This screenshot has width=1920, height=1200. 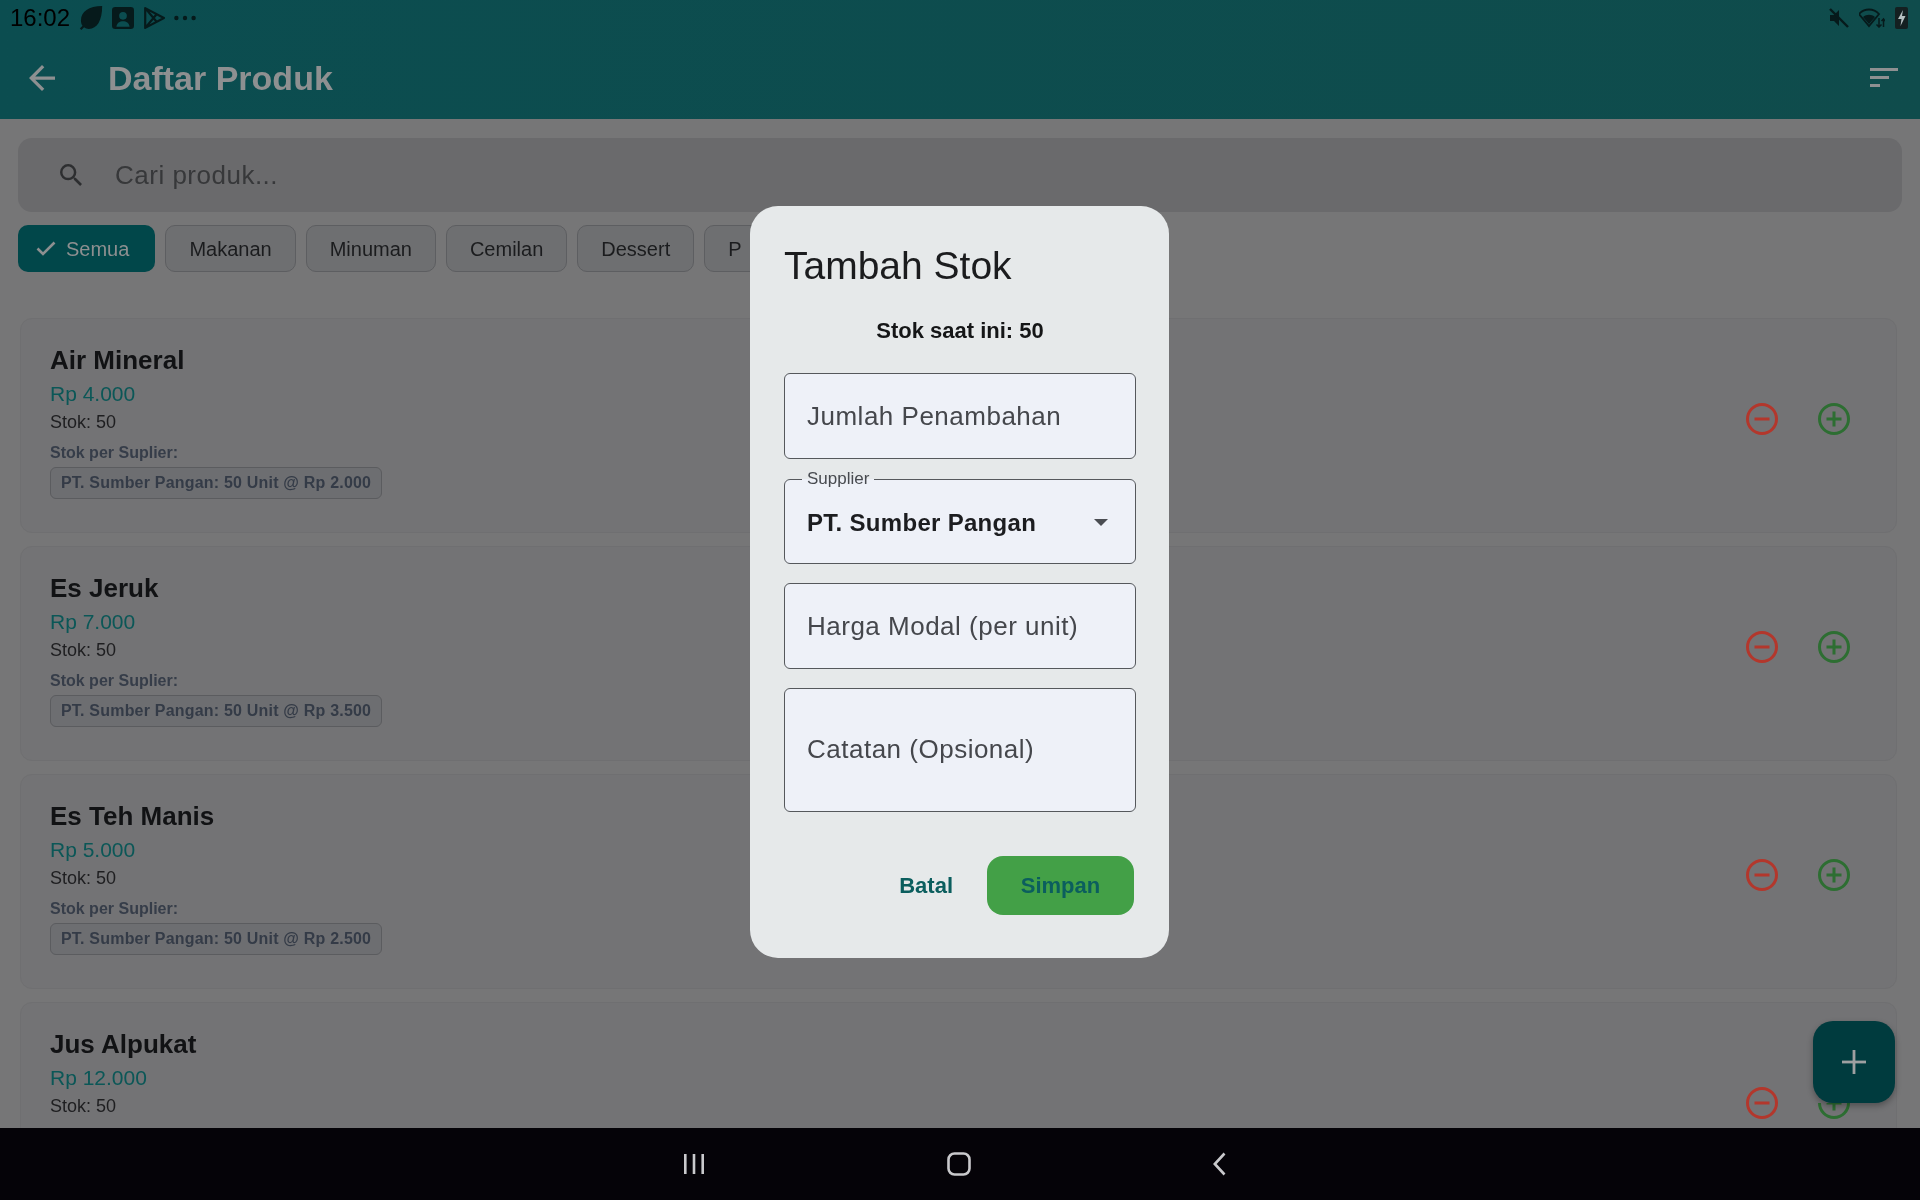 I want to click on product-name: Es Jeruk, so click(x=104, y=588).